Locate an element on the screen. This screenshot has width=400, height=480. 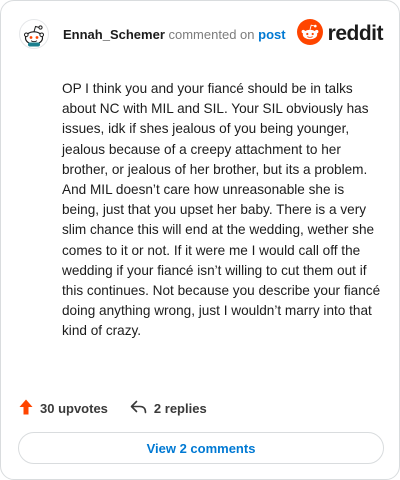
comment-meta: Ennah_Schemer commented on post is located at coordinates (174, 34).